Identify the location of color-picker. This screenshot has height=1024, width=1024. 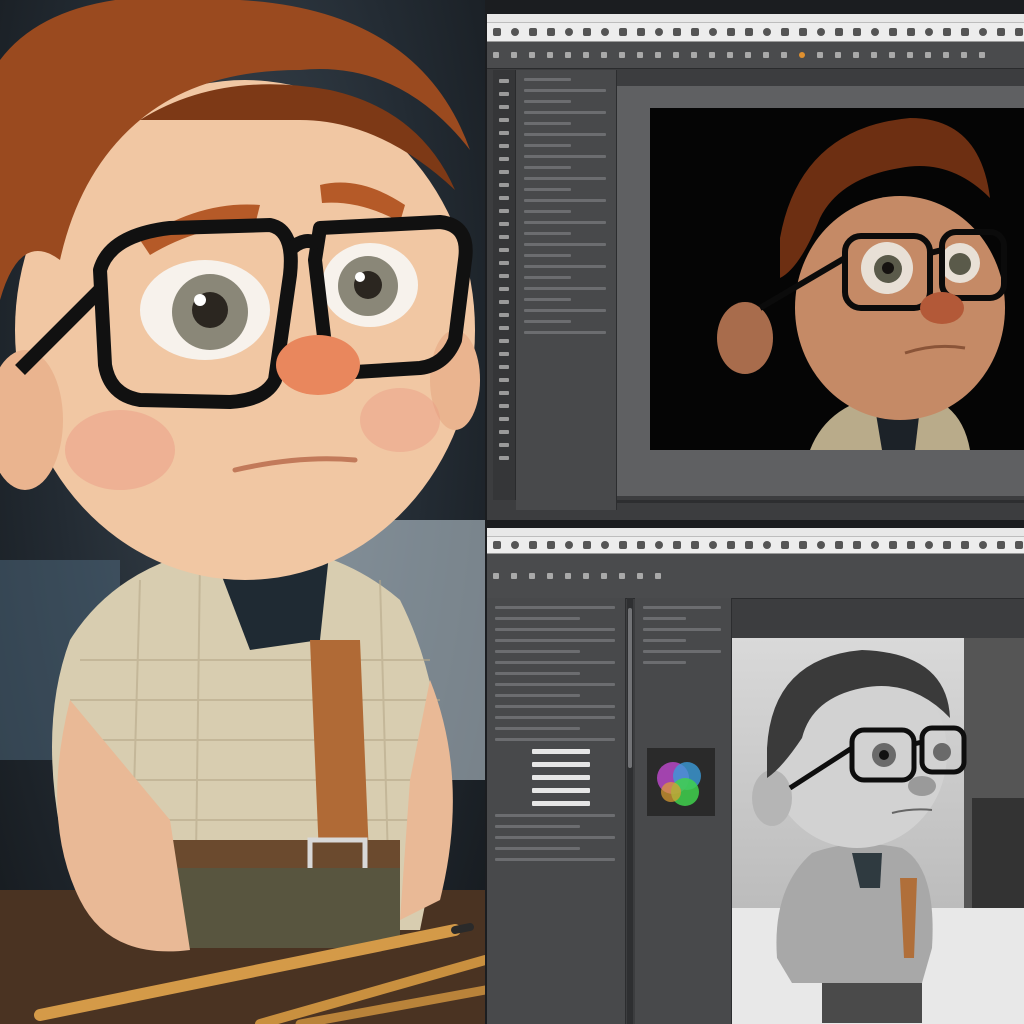
(681, 782).